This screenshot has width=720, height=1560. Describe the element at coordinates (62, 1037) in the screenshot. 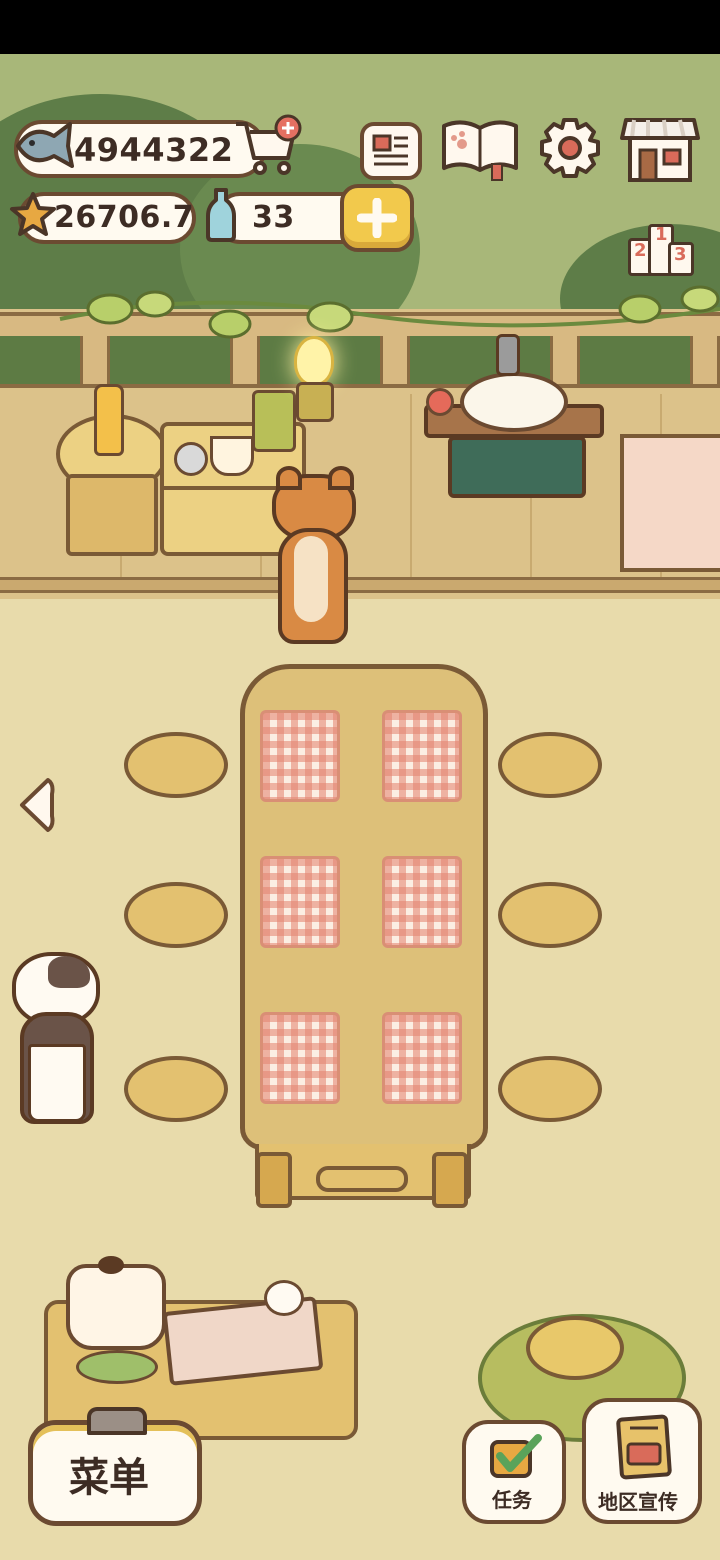

I see `calico-cat-character` at that location.